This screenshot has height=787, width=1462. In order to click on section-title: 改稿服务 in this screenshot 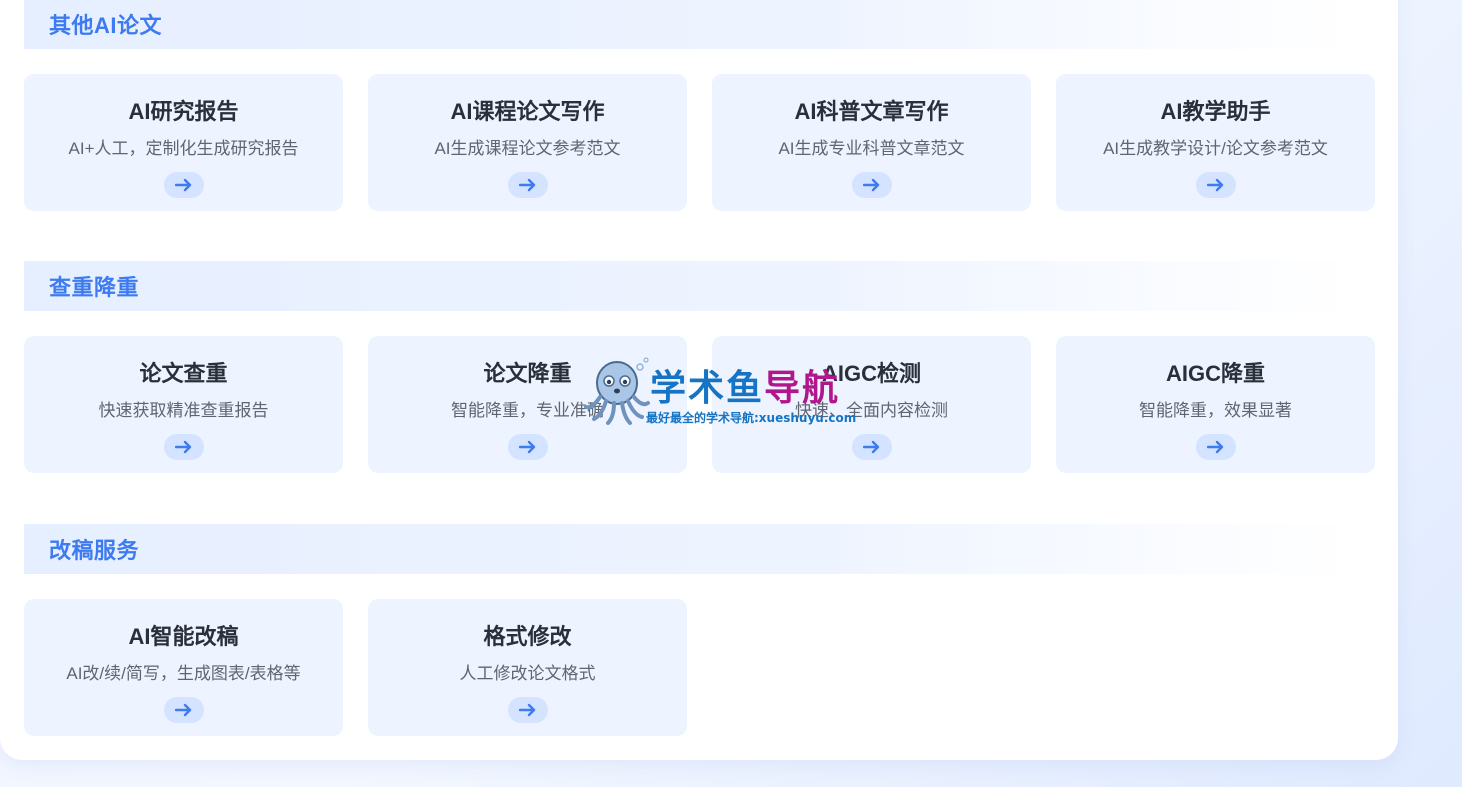, I will do `click(94, 550)`.